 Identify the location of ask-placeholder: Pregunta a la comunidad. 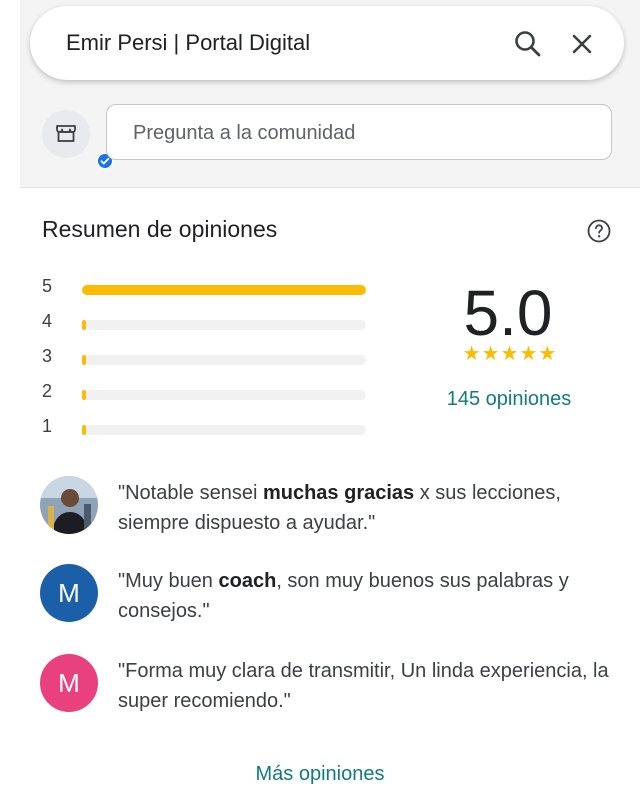
(244, 133).